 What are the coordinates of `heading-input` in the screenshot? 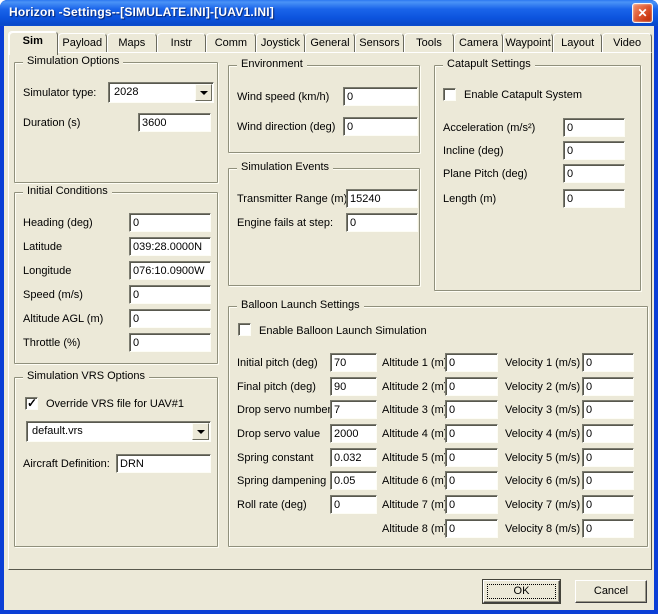 It's located at (170, 222).